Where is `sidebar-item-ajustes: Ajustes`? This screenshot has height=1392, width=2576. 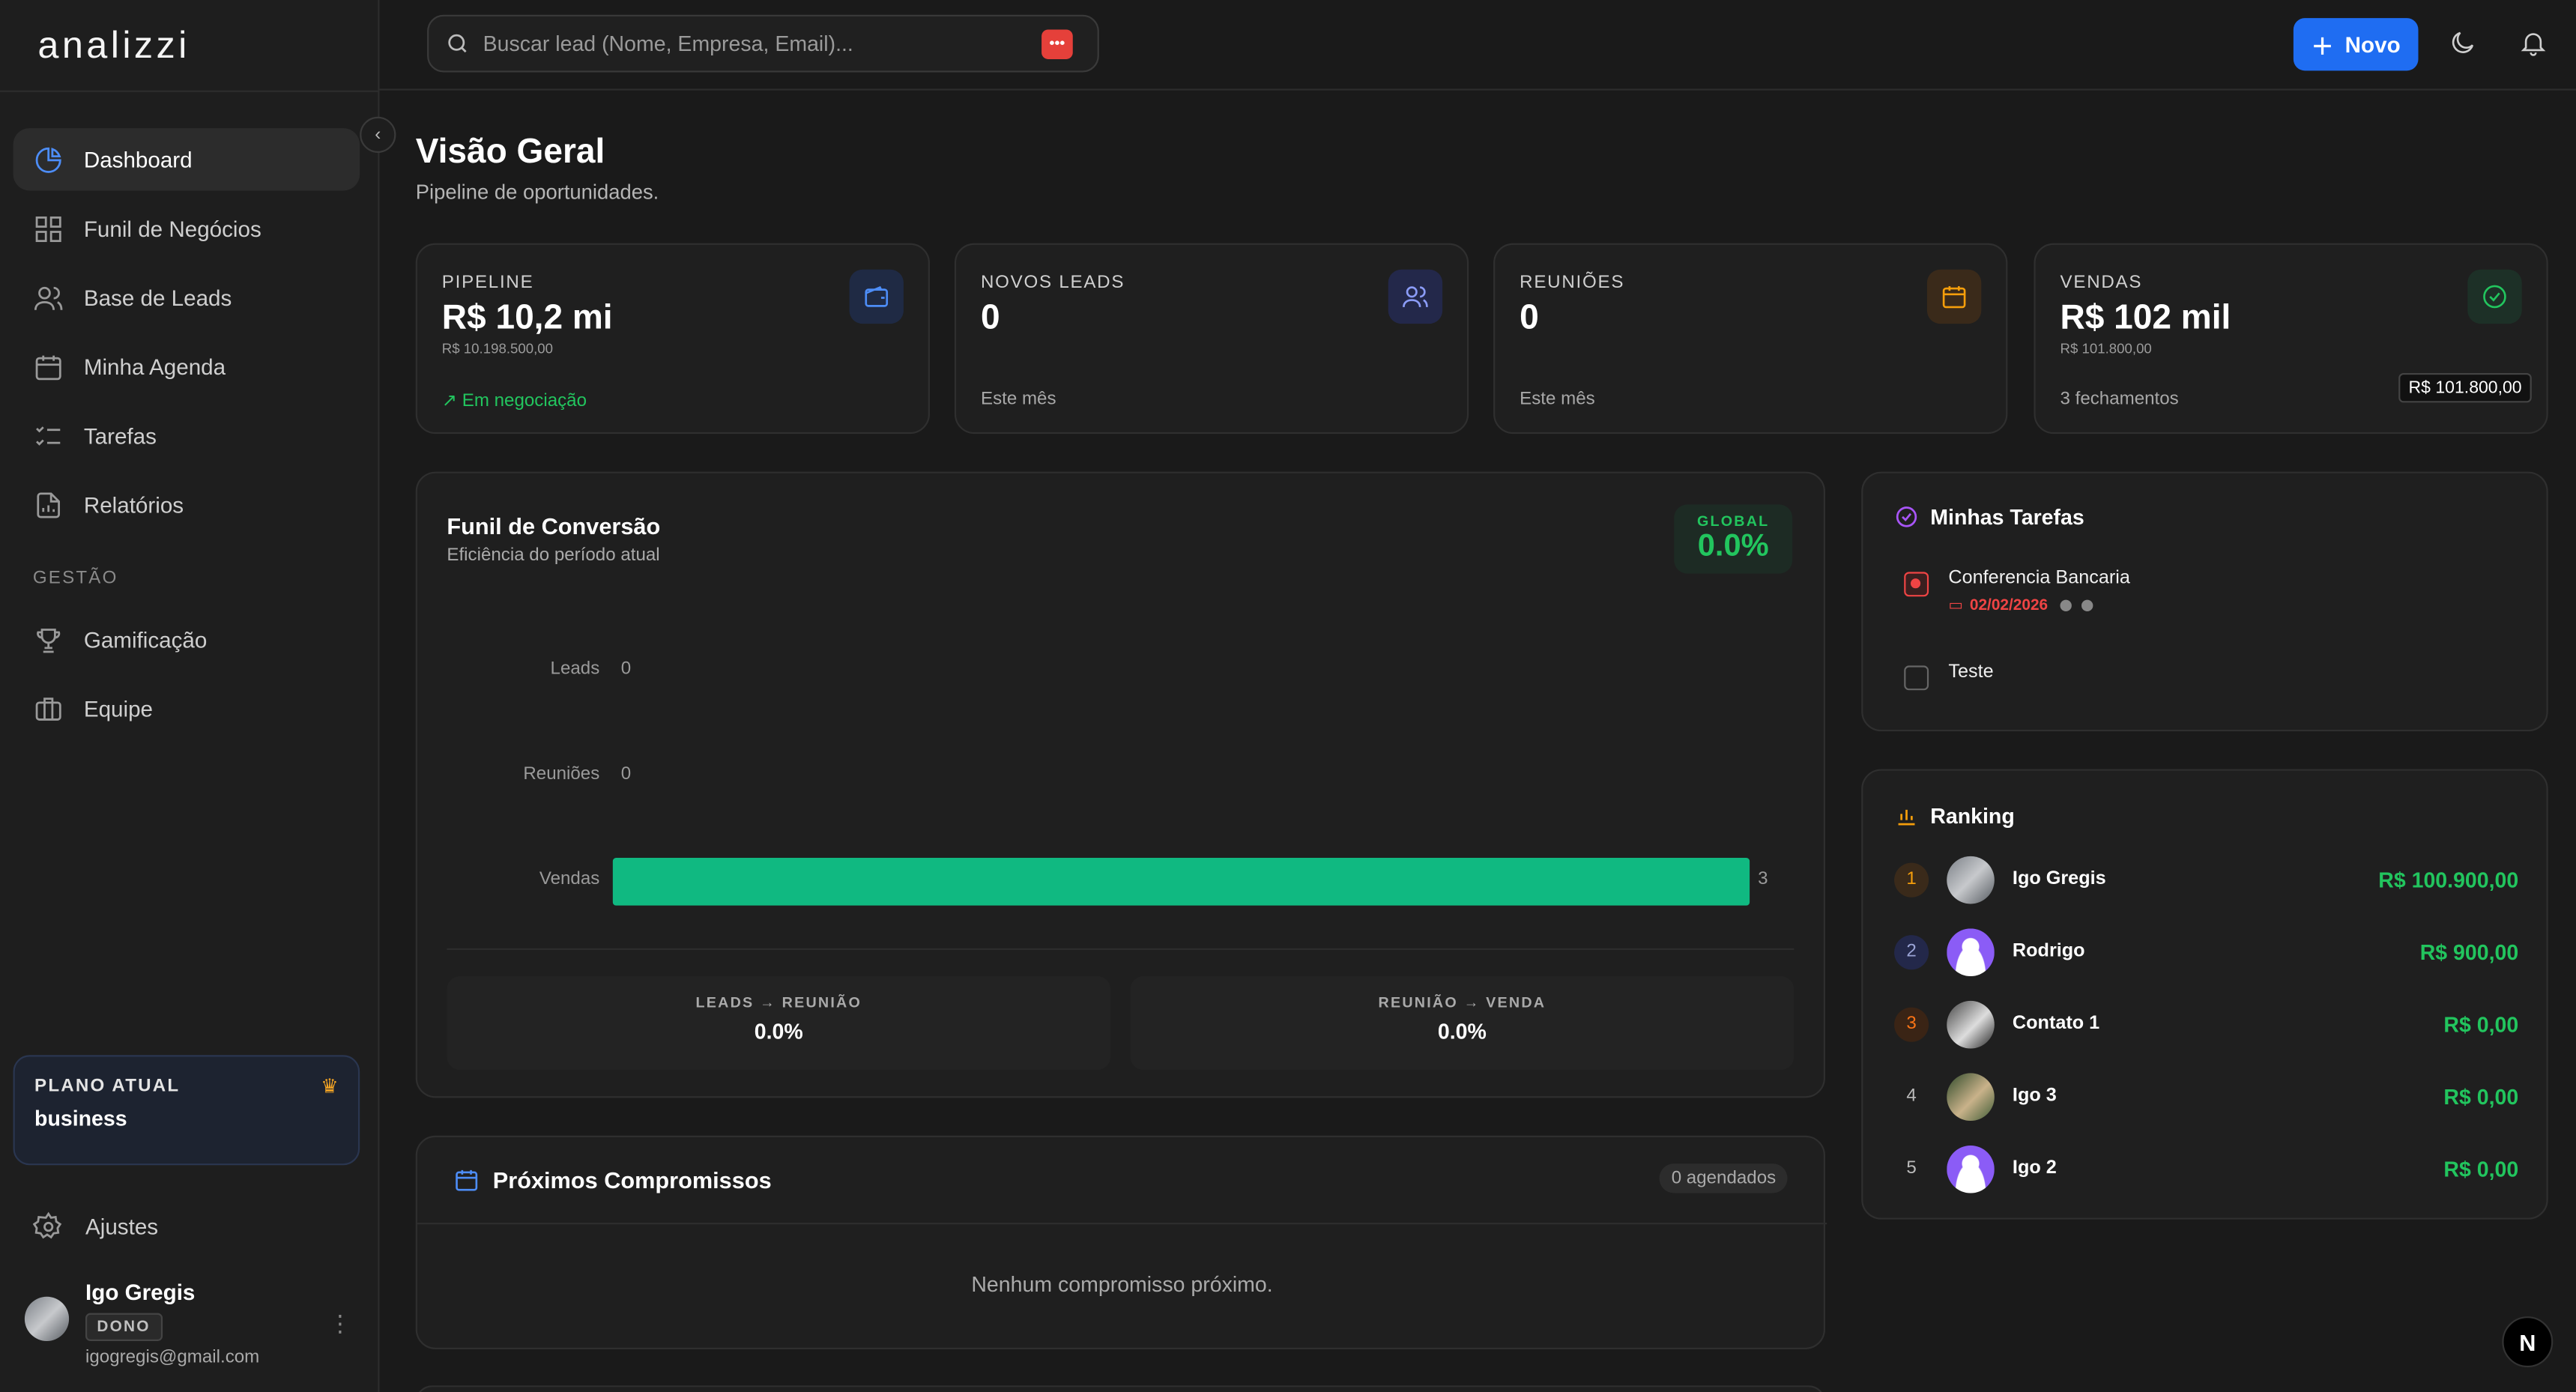
sidebar-item-ajustes: Ajustes is located at coordinates (95, 1227).